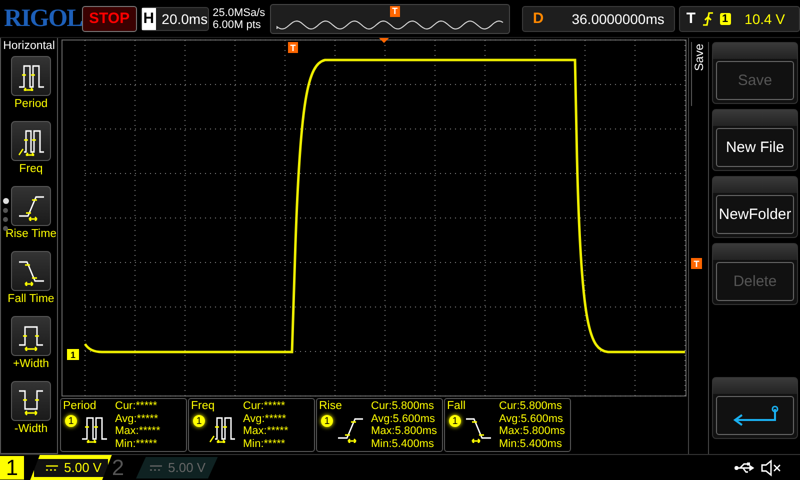 The height and width of the screenshot is (480, 800). I want to click on delay-panel: D 36.0000000ms, so click(599, 19).